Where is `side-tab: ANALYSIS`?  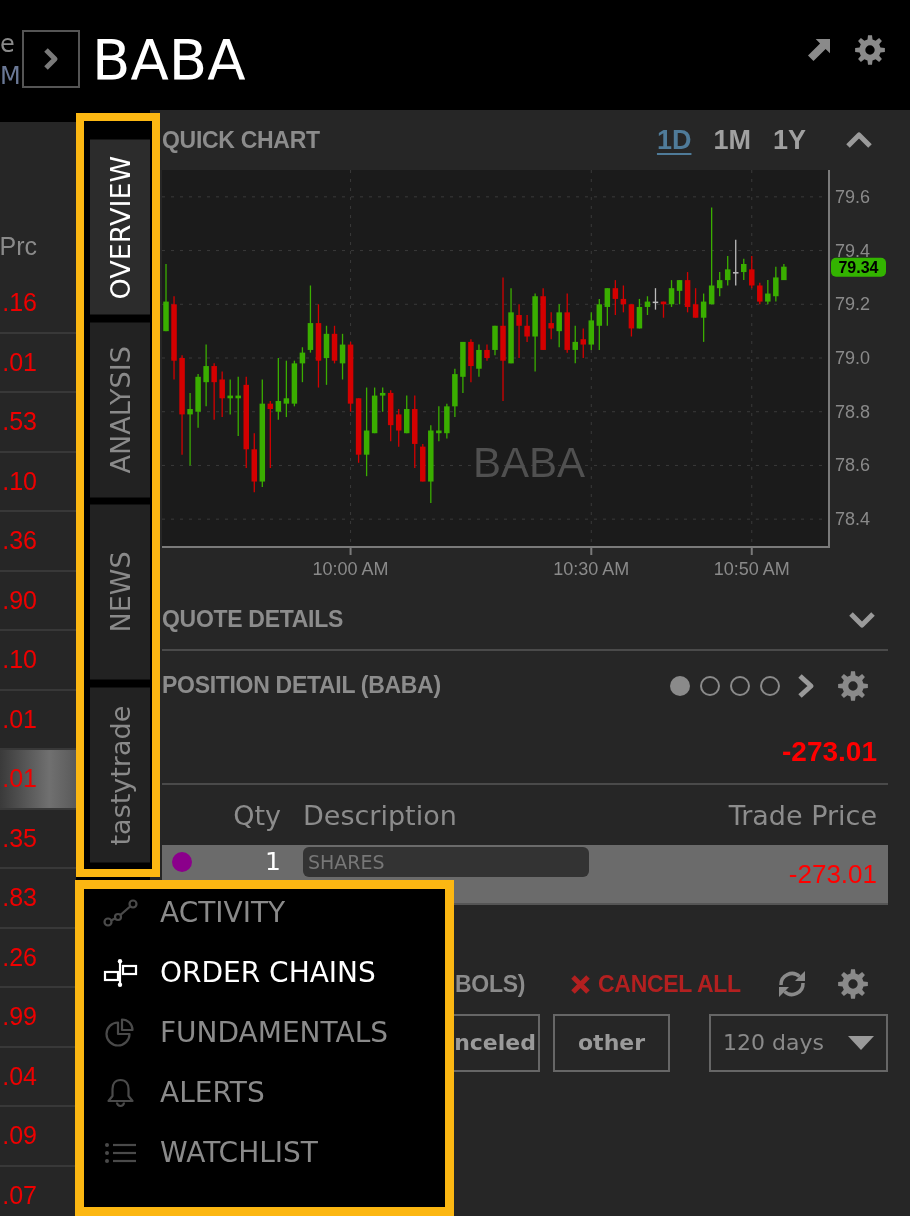
side-tab: ANALYSIS is located at coordinates (120, 409).